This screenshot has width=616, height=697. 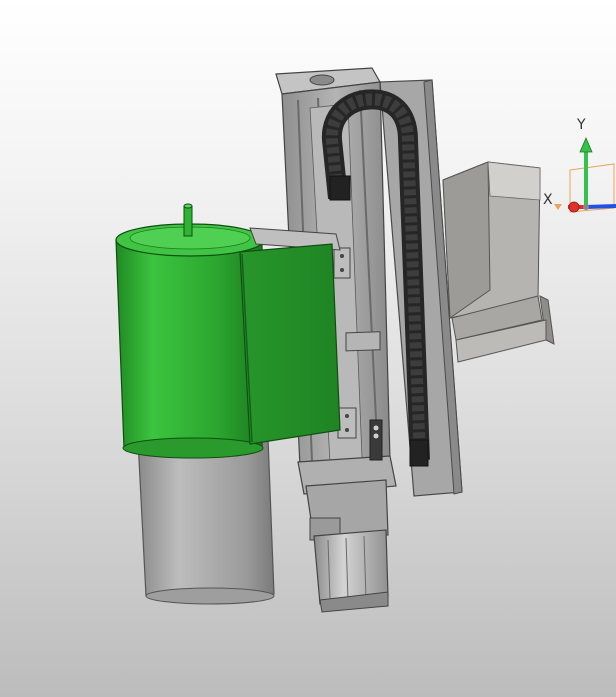 I want to click on drive-motor, so click(x=347, y=546).